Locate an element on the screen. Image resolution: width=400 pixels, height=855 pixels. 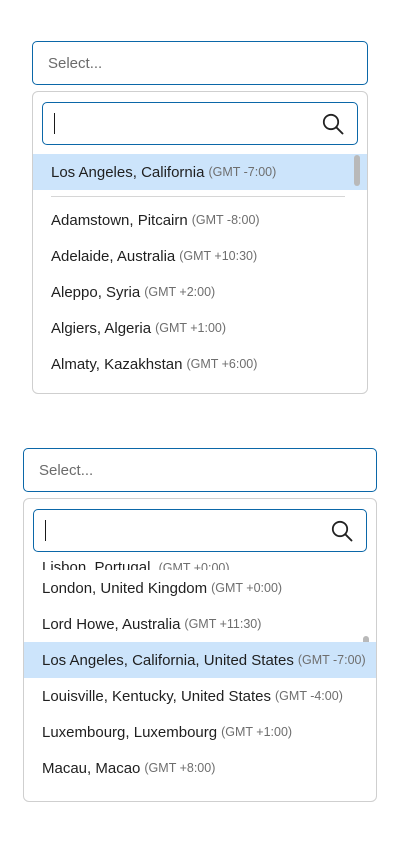
option-offset: (GMT -8:00) is located at coordinates (225, 220).